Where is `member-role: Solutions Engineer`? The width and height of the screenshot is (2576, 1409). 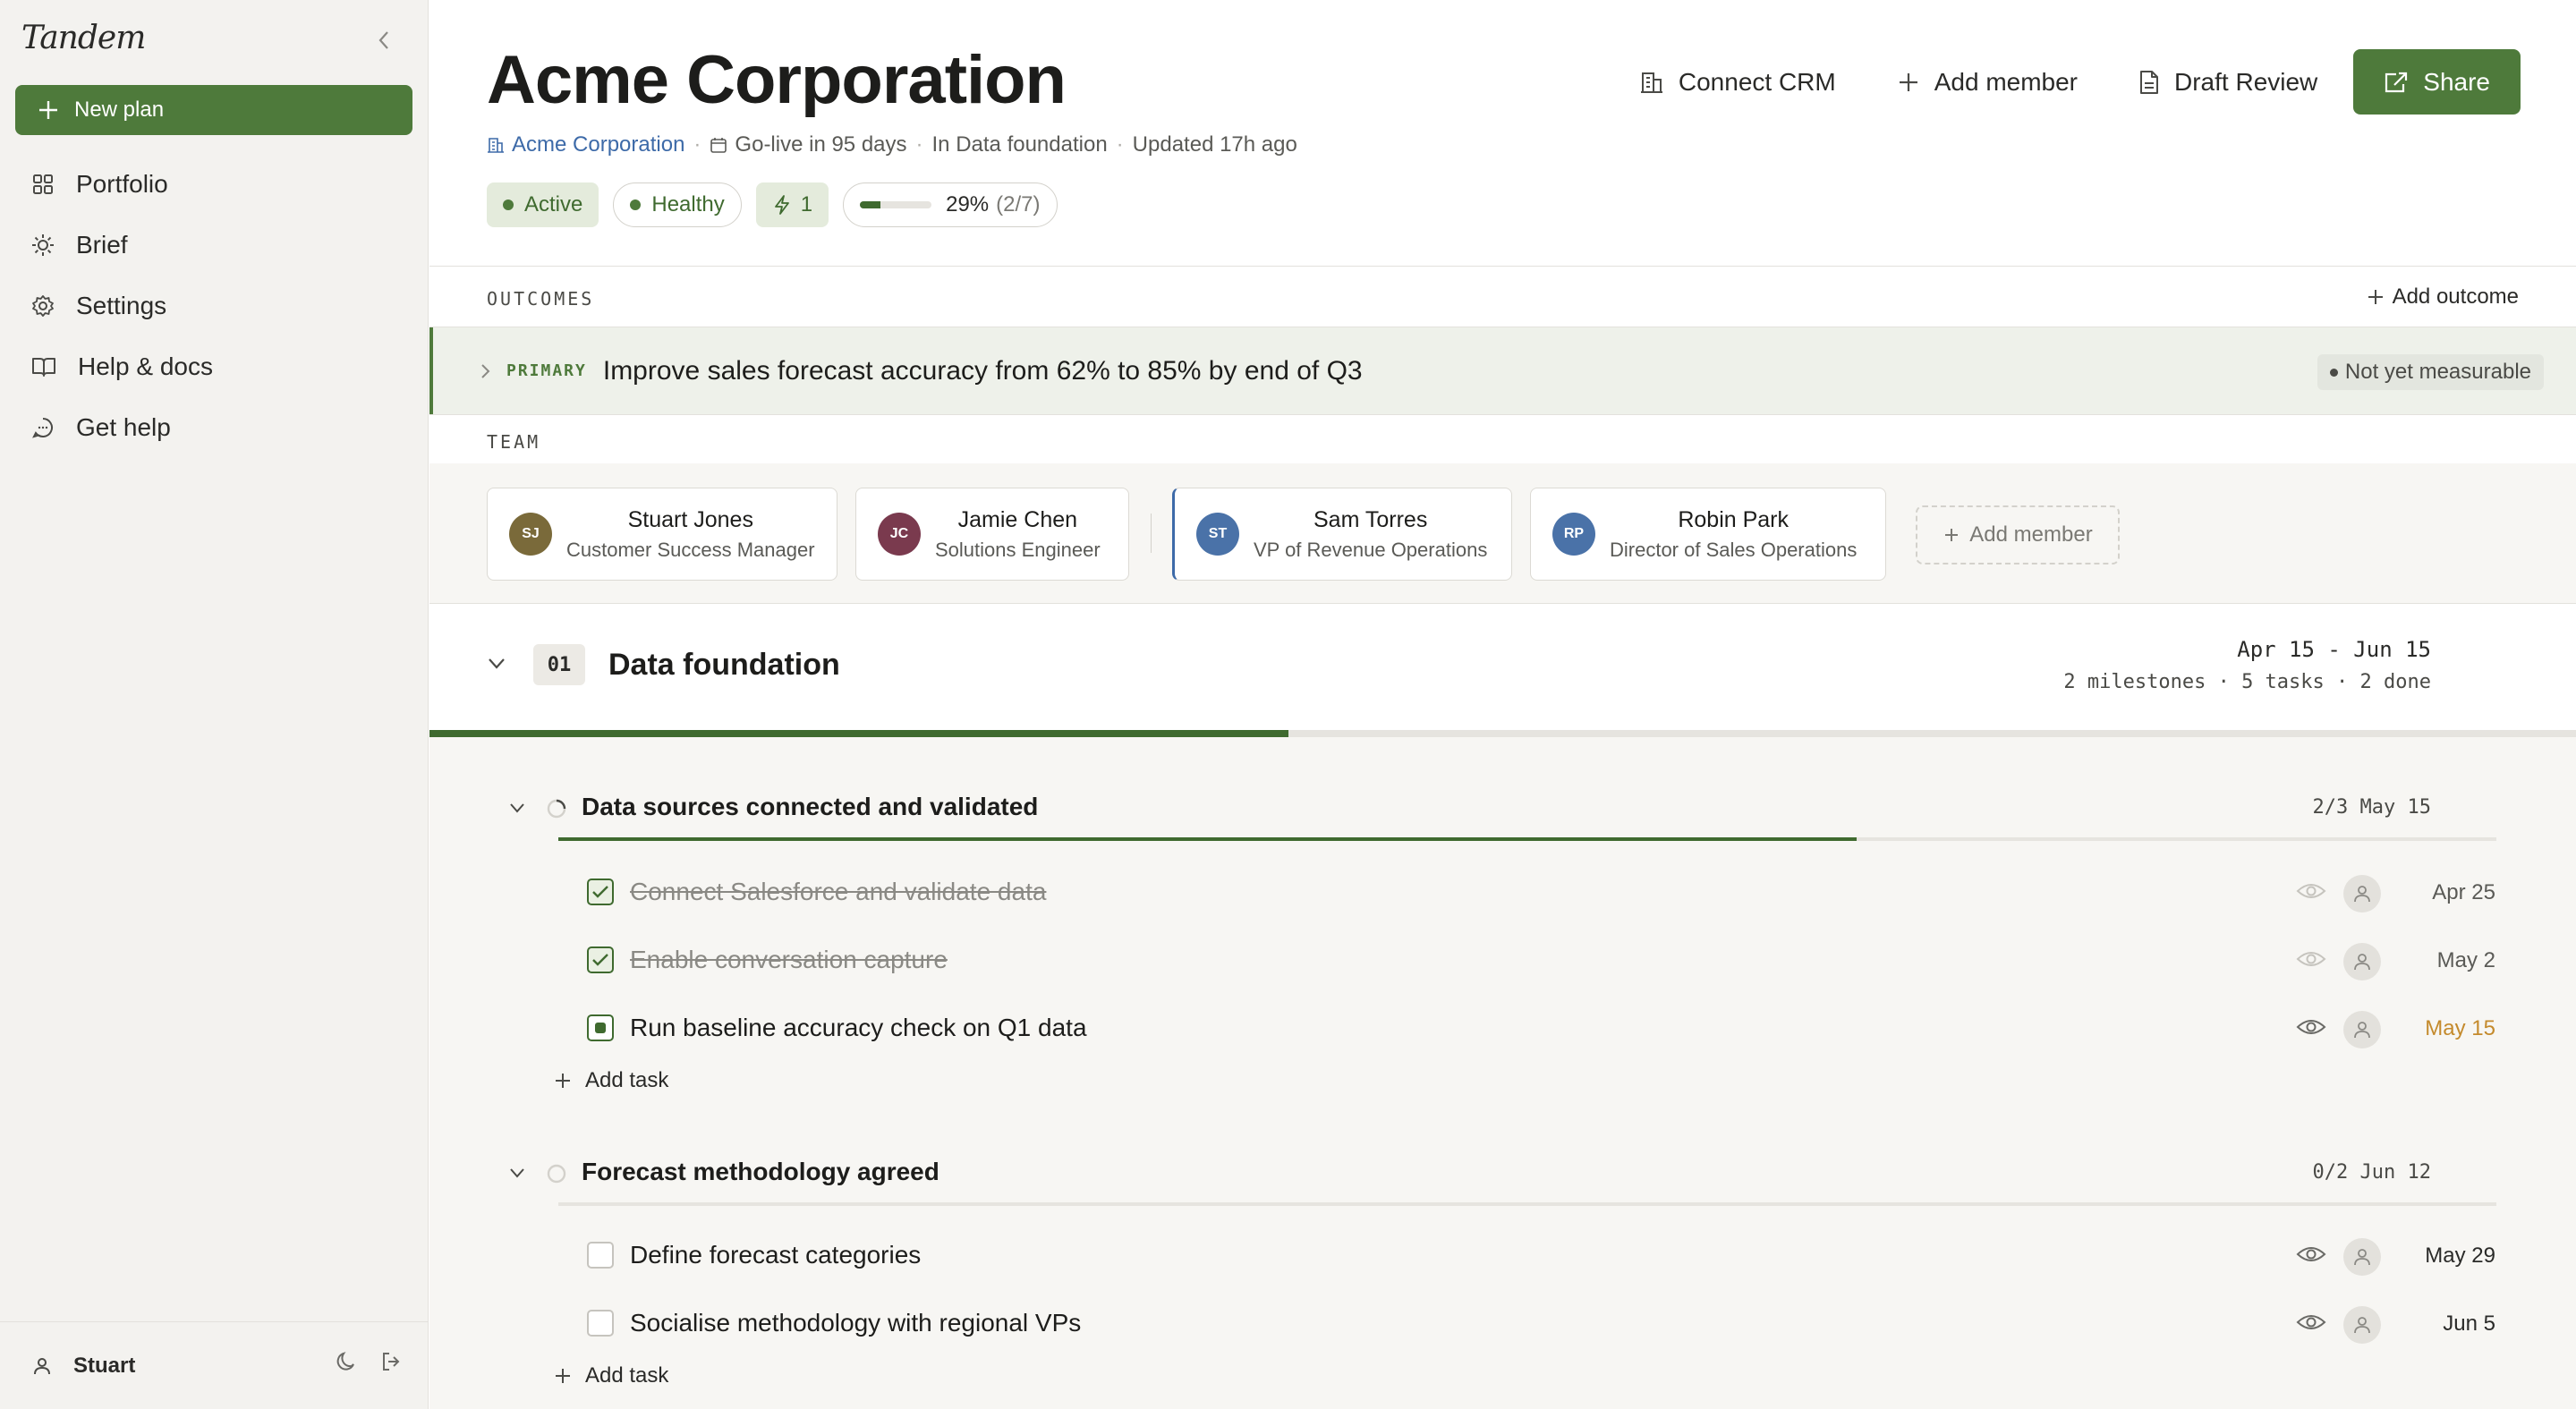
member-role: Solutions Engineer is located at coordinates (1018, 550).